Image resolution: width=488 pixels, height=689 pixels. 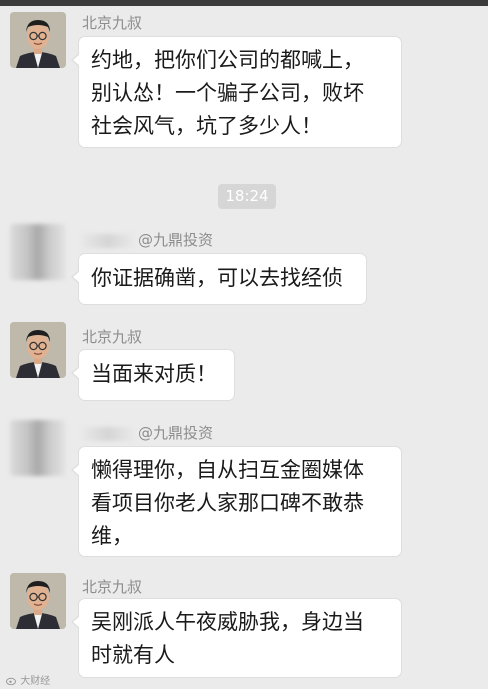 What do you see at coordinates (236, 501) in the screenshot?
I see `message-bubble: 懒得理你，自从扫互金圈媒体 看项目你老人家那口碑不敢恭 维，` at bounding box center [236, 501].